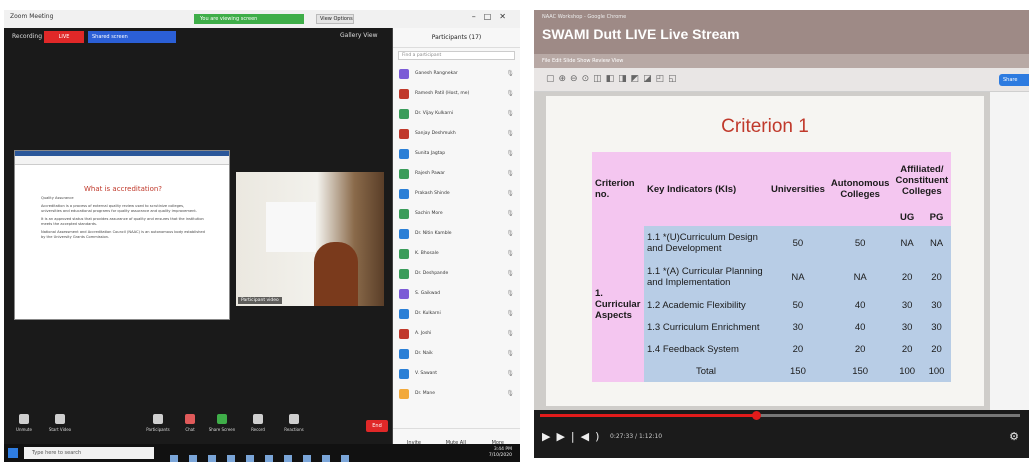  What do you see at coordinates (158, 423) in the screenshot?
I see `participants-button: Participants` at bounding box center [158, 423].